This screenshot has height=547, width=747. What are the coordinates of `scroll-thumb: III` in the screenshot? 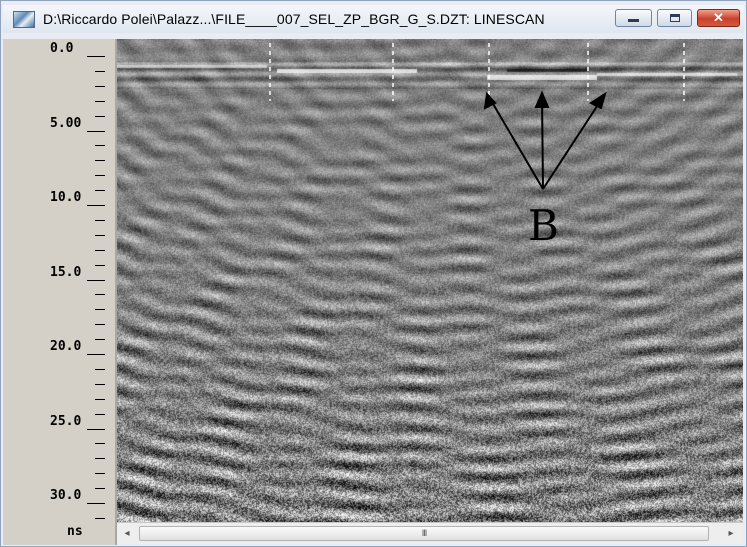 It's located at (424, 533).